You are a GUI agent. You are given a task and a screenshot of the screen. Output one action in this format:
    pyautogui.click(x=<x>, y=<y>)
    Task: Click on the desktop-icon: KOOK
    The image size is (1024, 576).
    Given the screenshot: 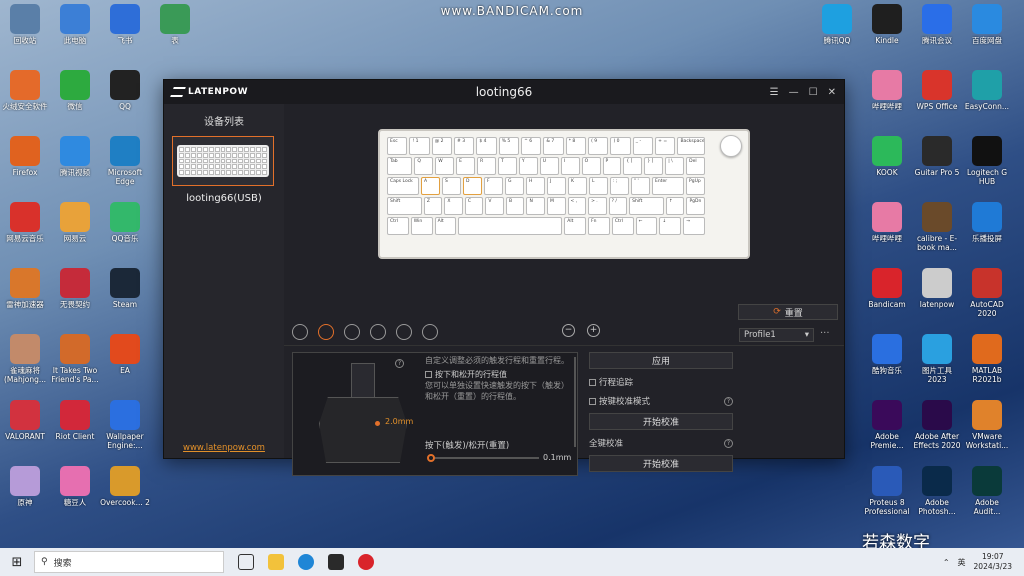 What is the action you would take?
    pyautogui.click(x=887, y=156)
    